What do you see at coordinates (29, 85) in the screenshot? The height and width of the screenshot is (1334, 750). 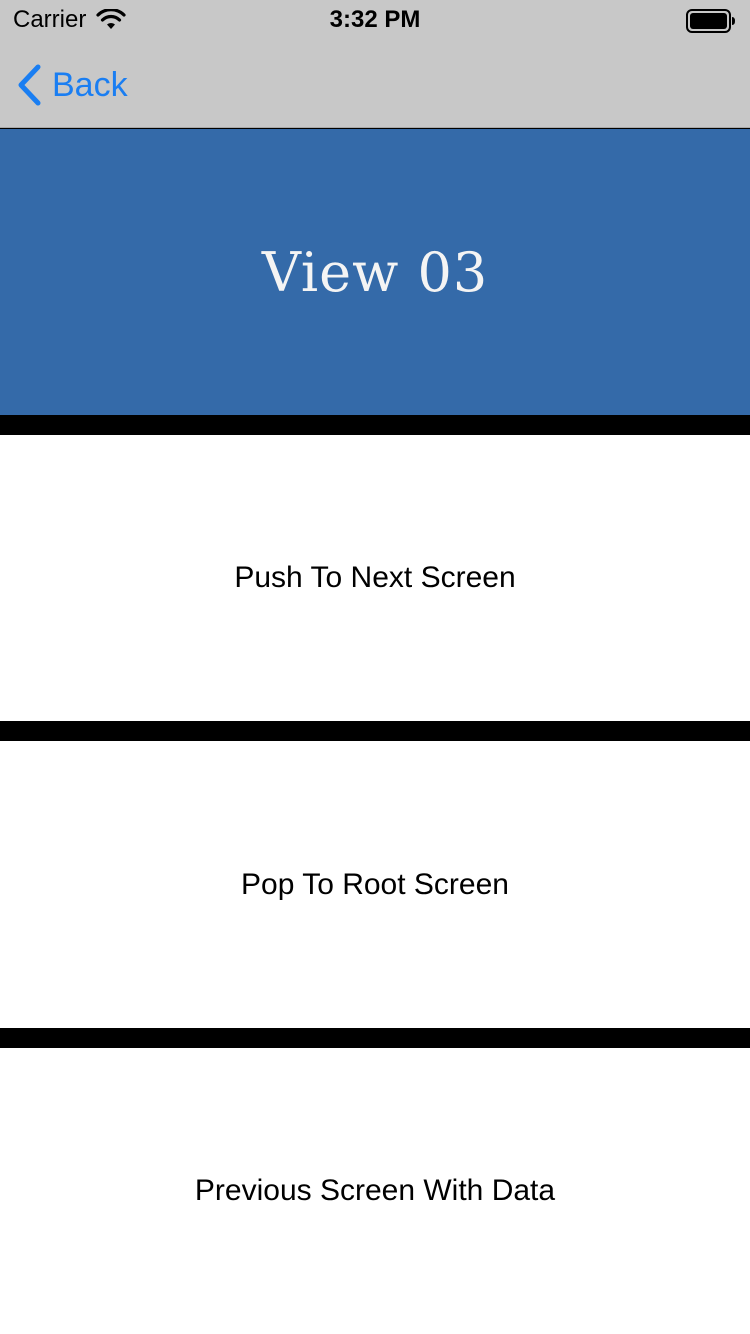 I see `chevron-left-icon` at bounding box center [29, 85].